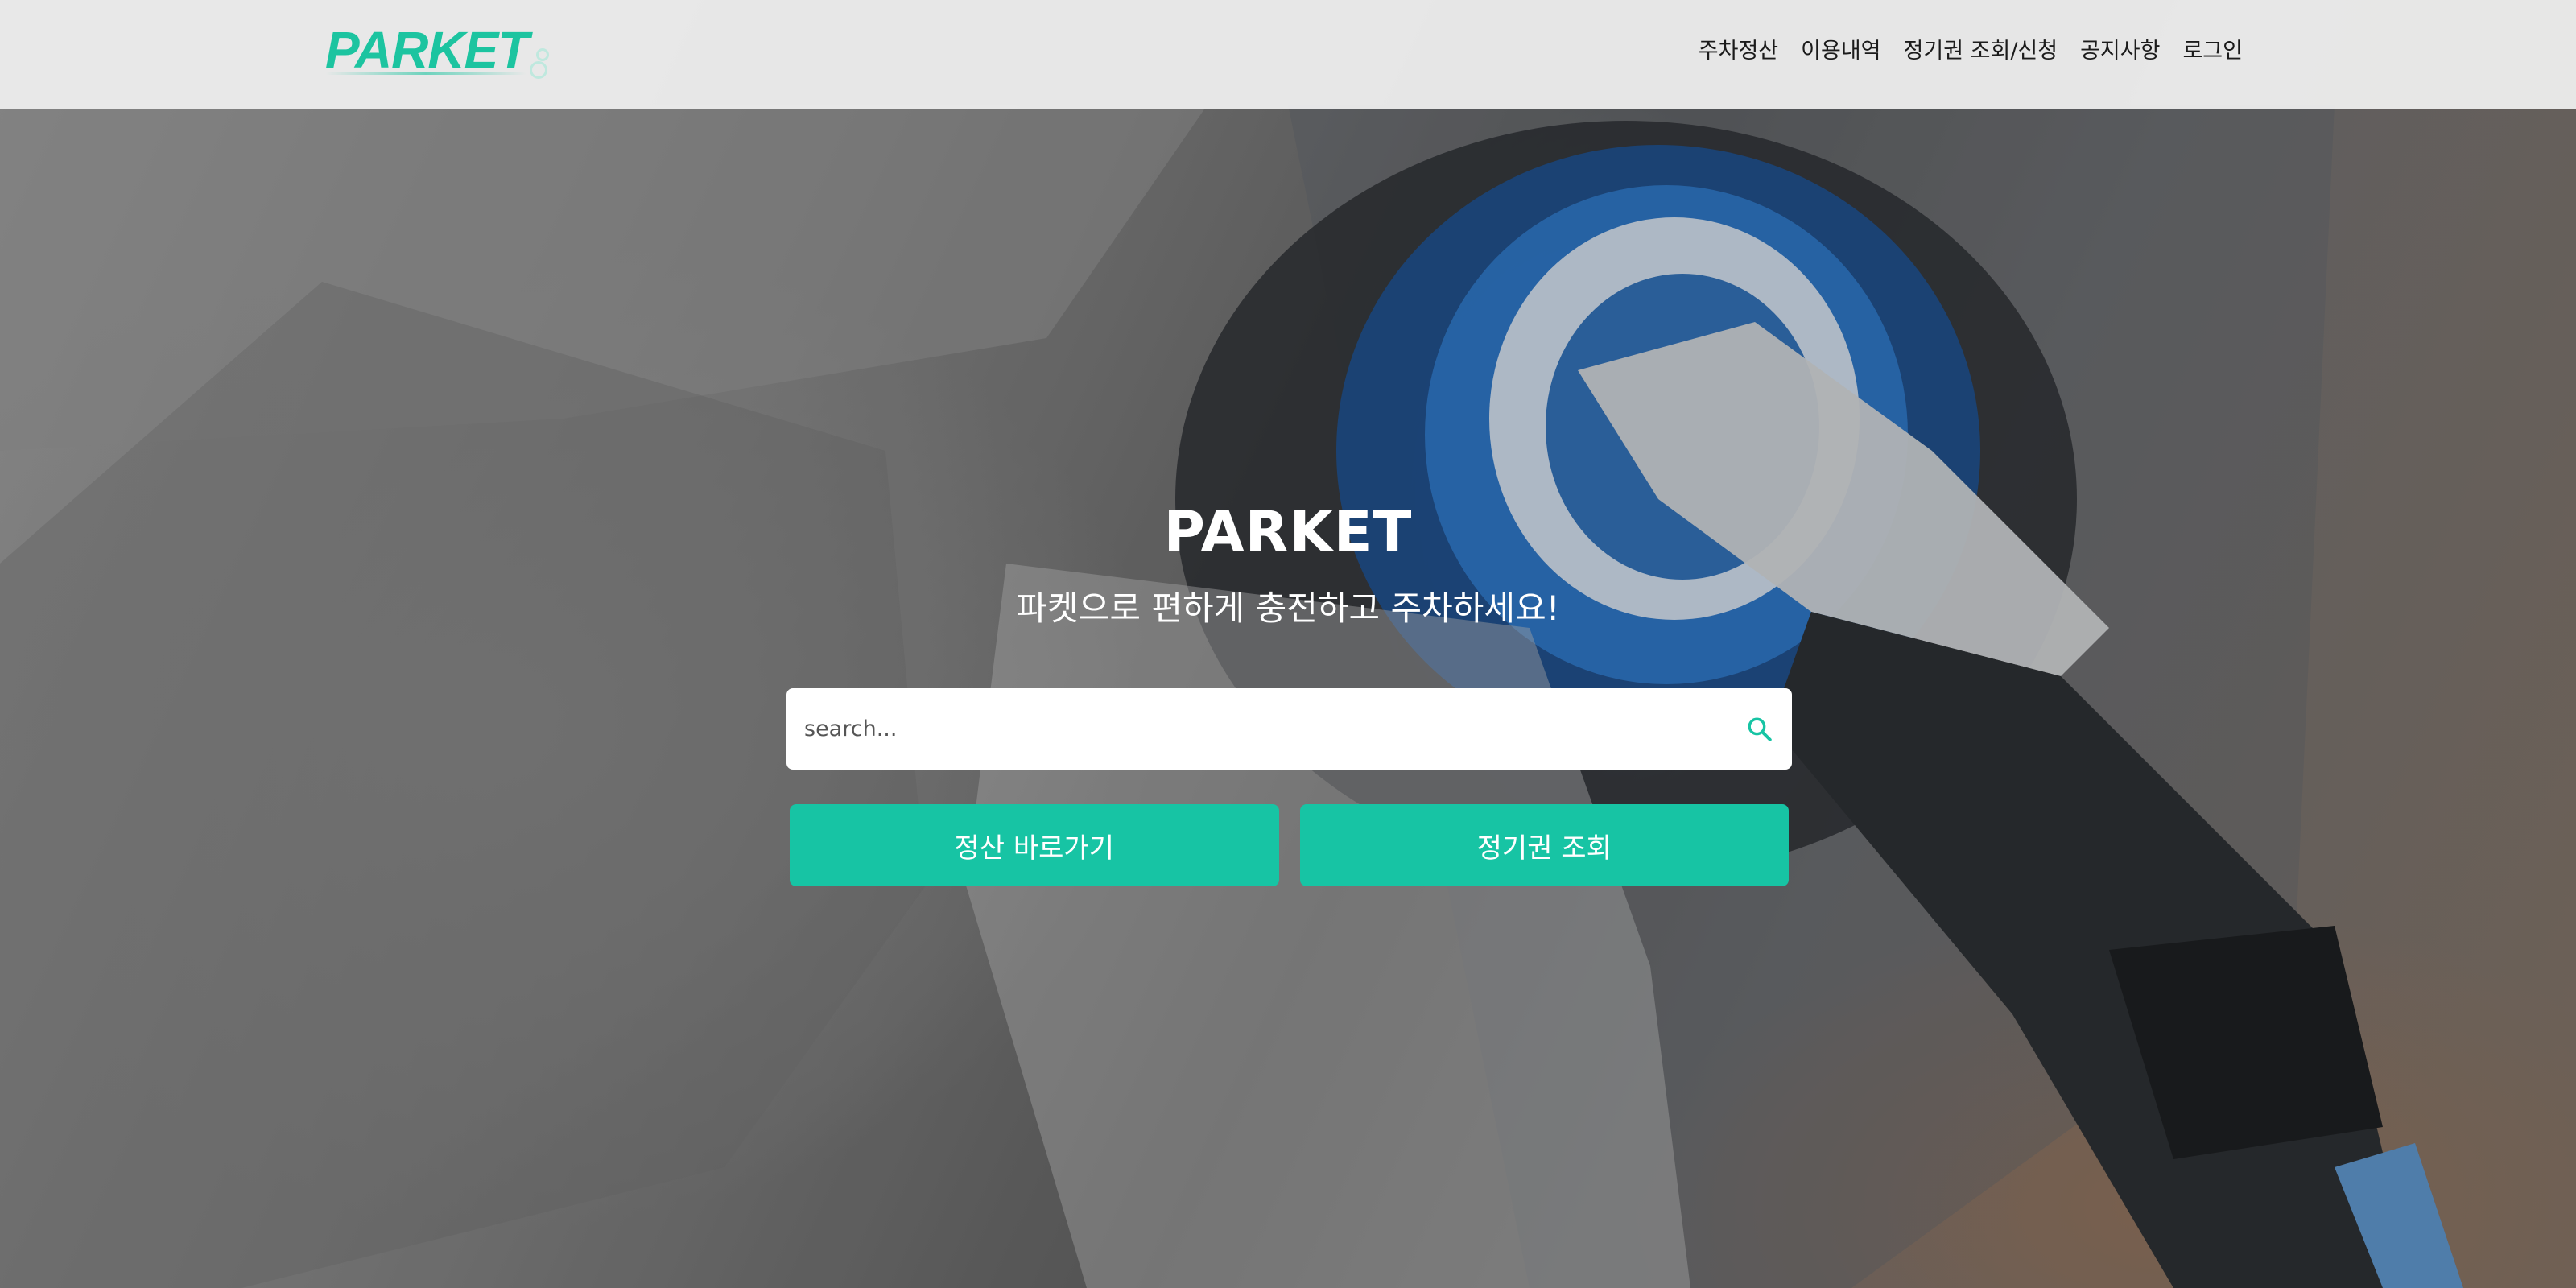 This screenshot has height=1288, width=2576. What do you see at coordinates (1981, 51) in the screenshot?
I see `nav-item-season-pass: 정기권 조회/신청` at bounding box center [1981, 51].